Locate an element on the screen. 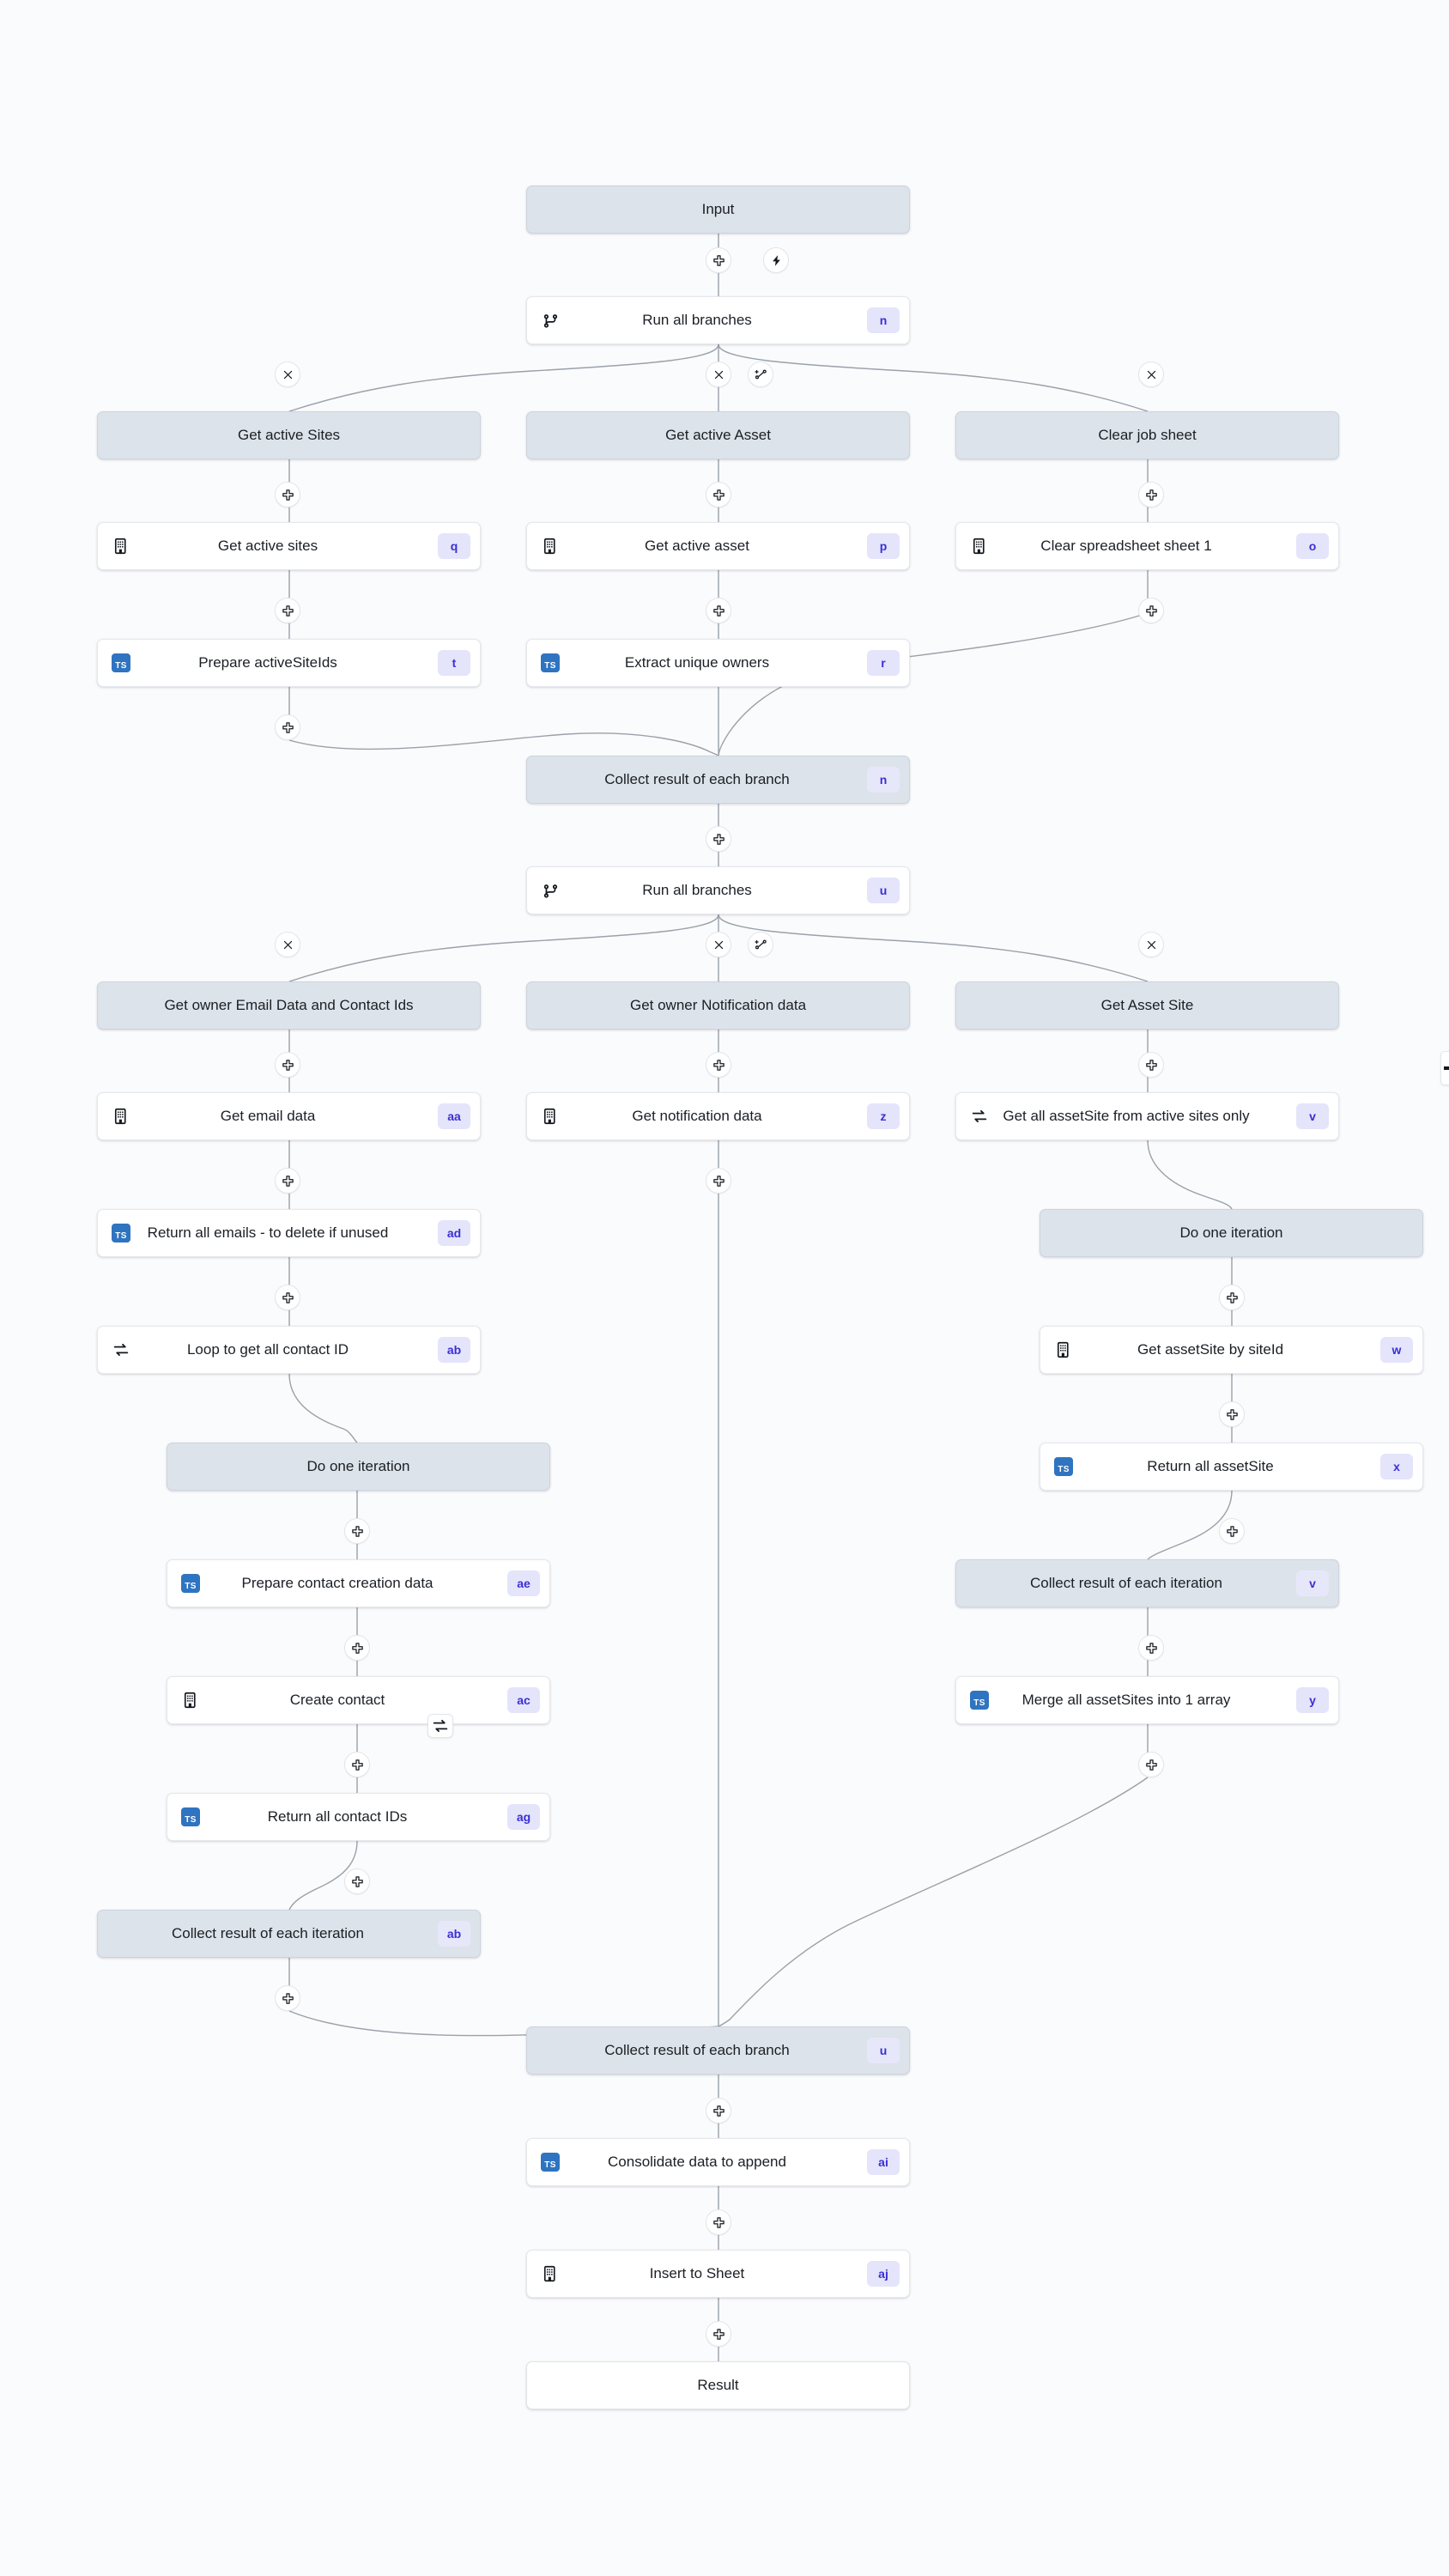 The width and height of the screenshot is (1449, 2576). workflow-node-clearsheet: Clear spreadsheet sheet 1 o is located at coordinates (1147, 546).